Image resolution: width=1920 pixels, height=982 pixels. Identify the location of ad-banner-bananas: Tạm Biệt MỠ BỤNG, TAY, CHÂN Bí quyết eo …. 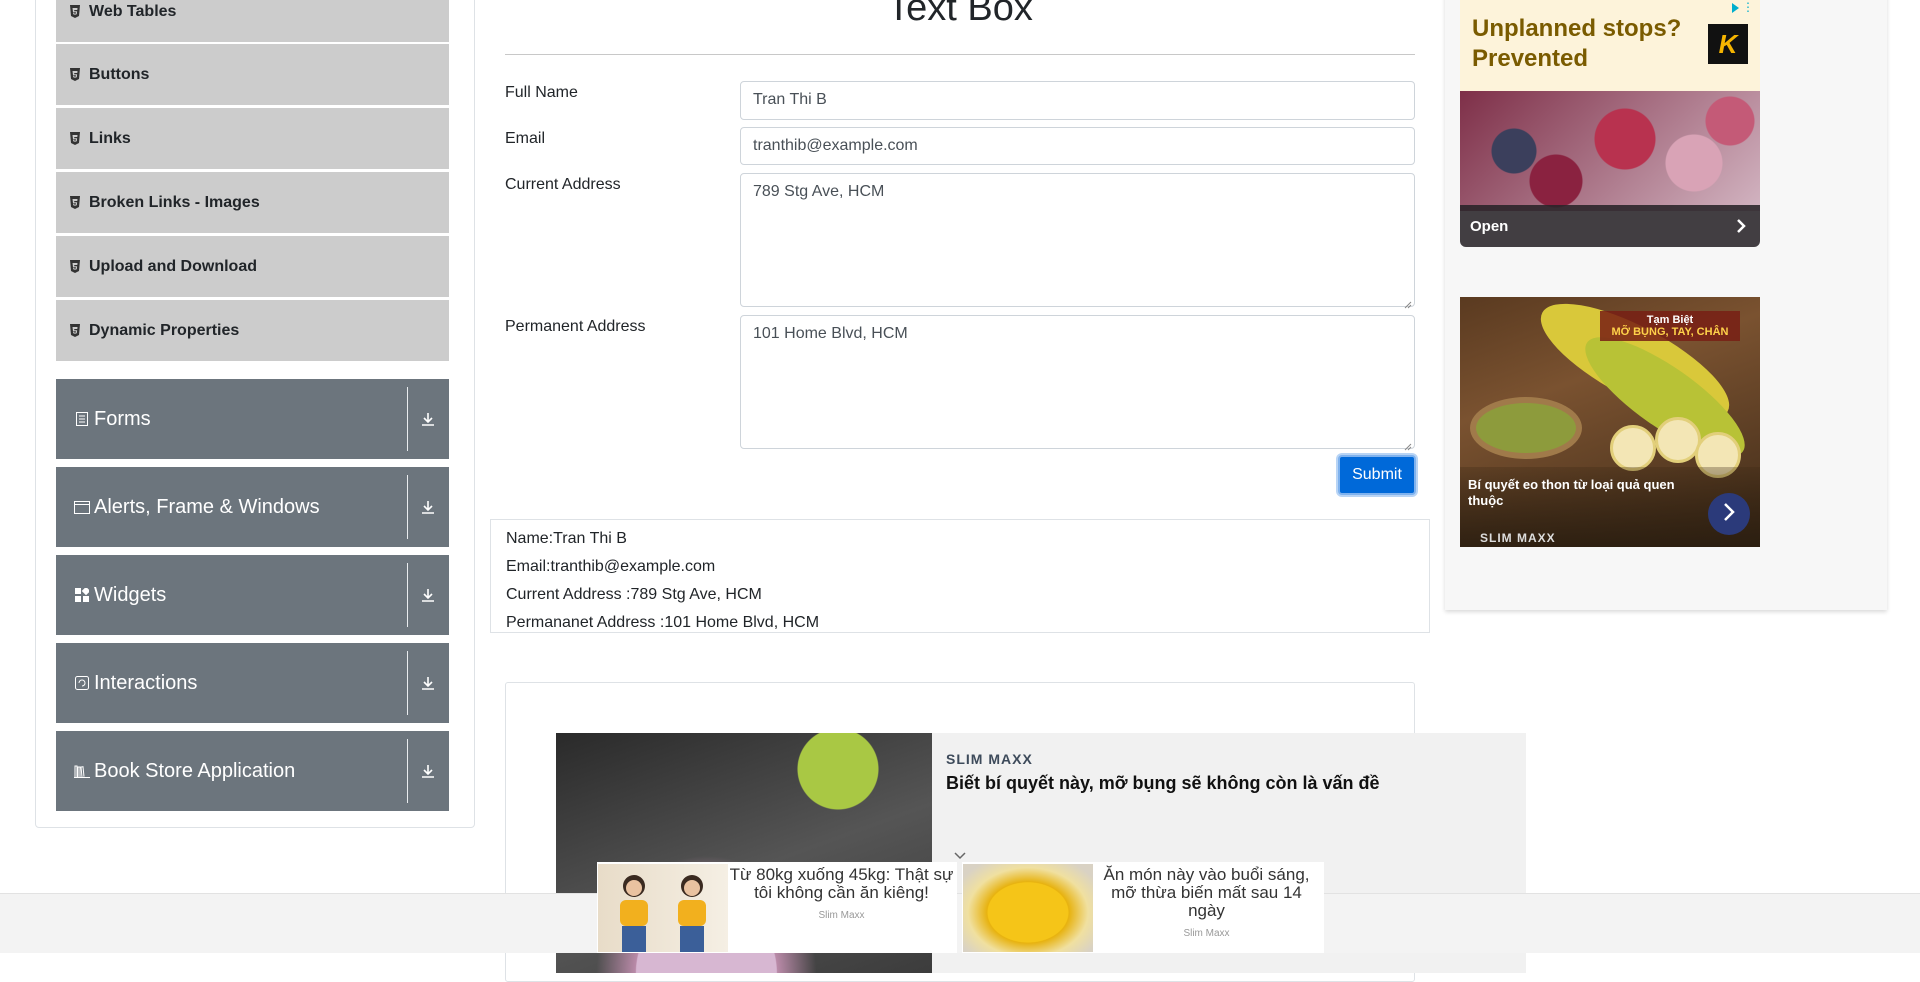
(1610, 422).